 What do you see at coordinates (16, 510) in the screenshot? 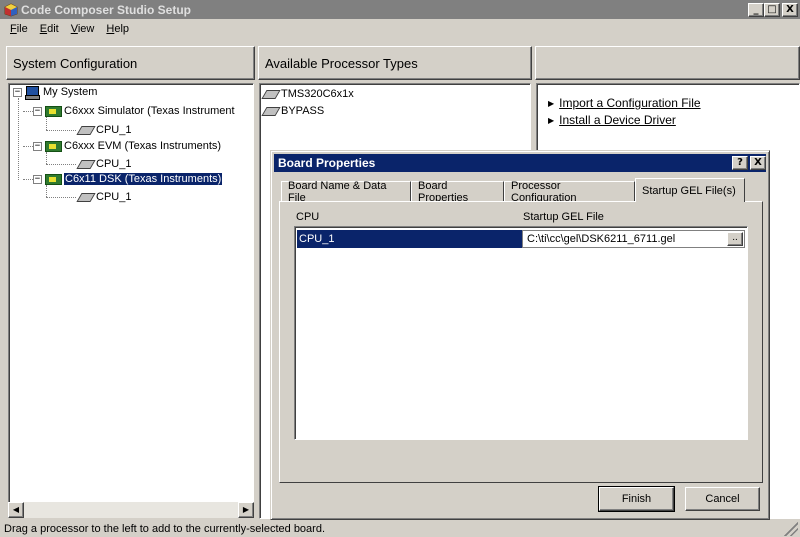
I see `scroll-left-arrow-icon: ◀` at bounding box center [16, 510].